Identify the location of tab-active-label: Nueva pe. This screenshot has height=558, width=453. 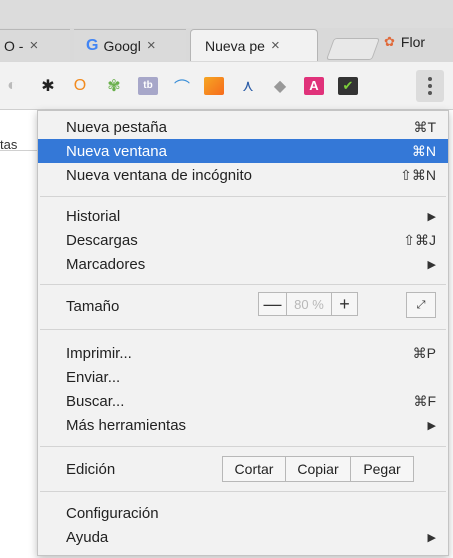
(235, 45).